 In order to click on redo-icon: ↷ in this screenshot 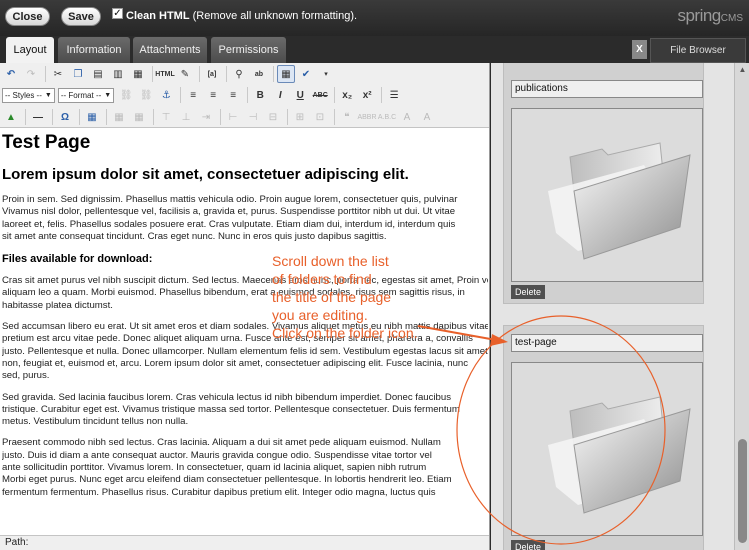, I will do `click(31, 74)`.